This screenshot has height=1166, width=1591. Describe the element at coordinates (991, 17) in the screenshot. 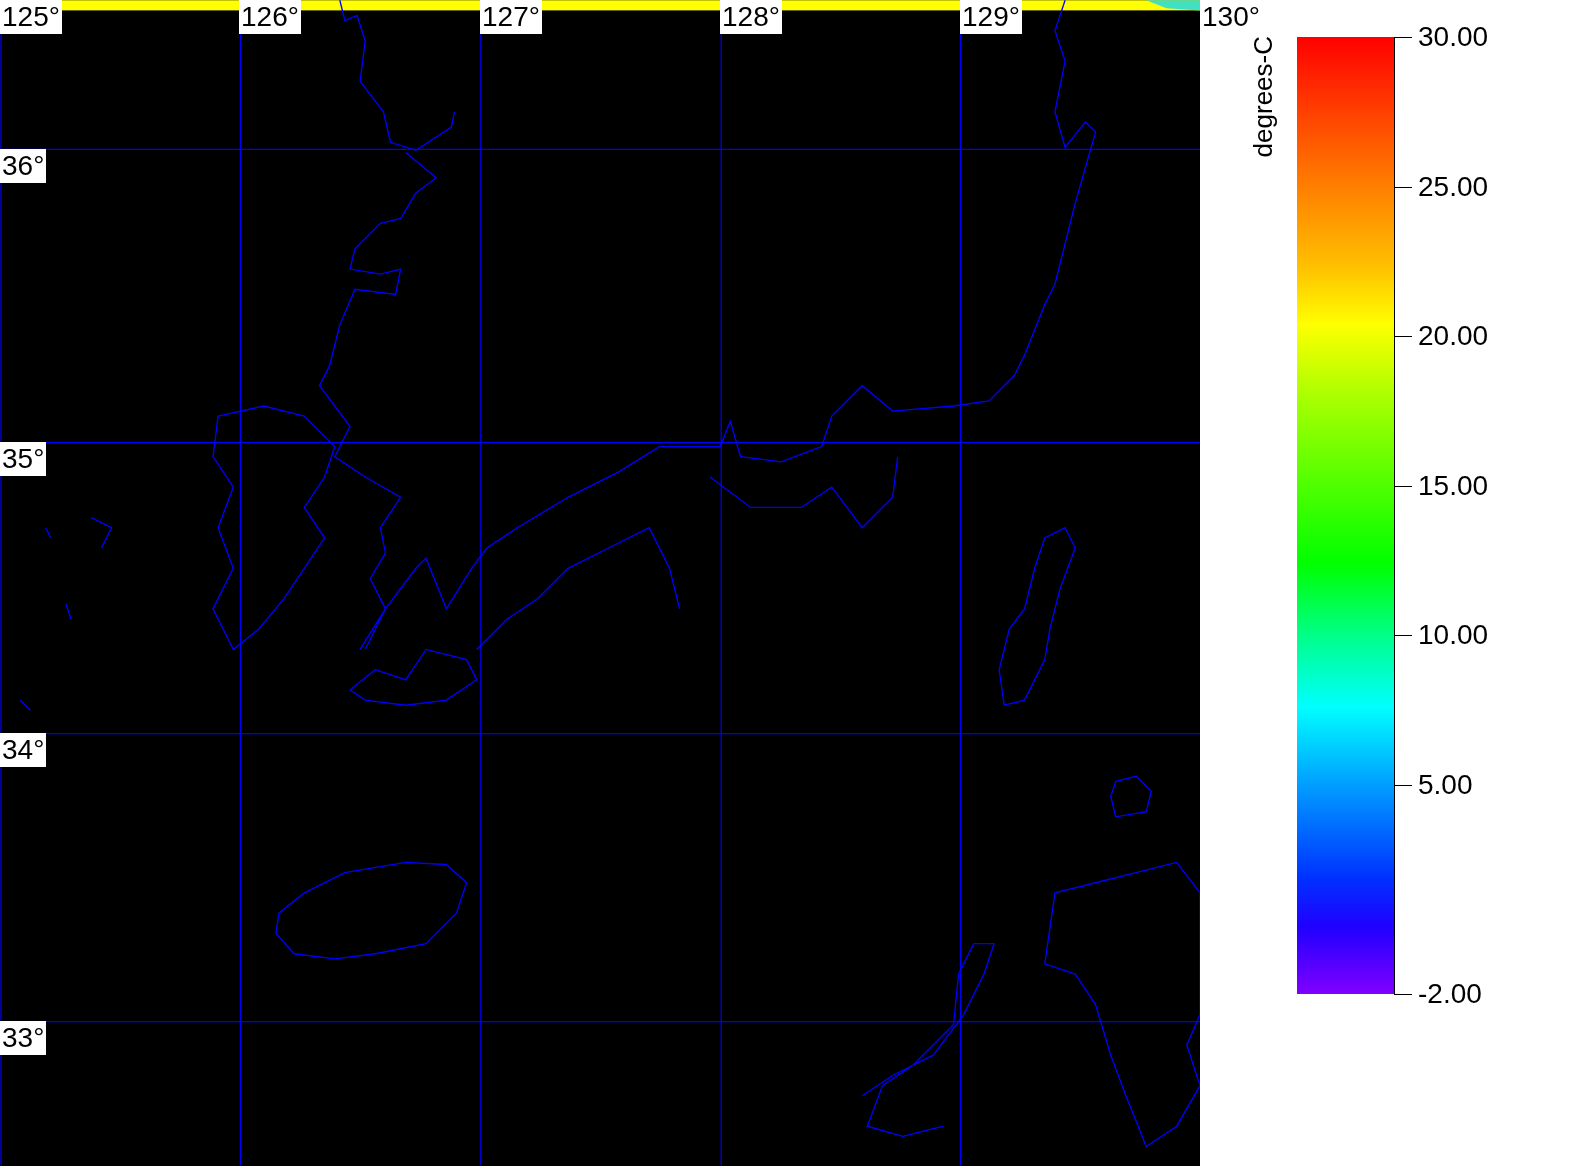

I see `longitude-label: 129°` at that location.